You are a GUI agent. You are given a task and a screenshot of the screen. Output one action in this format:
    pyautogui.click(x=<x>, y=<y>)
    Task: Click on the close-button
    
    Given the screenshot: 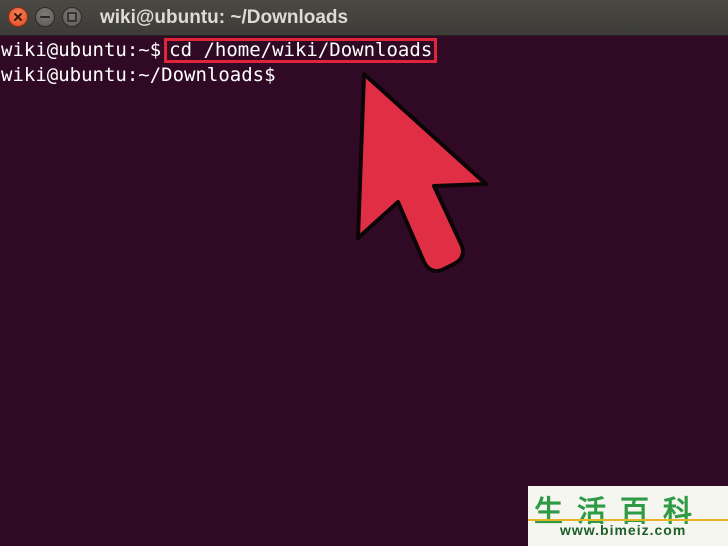 What is the action you would take?
    pyautogui.click(x=18, y=17)
    